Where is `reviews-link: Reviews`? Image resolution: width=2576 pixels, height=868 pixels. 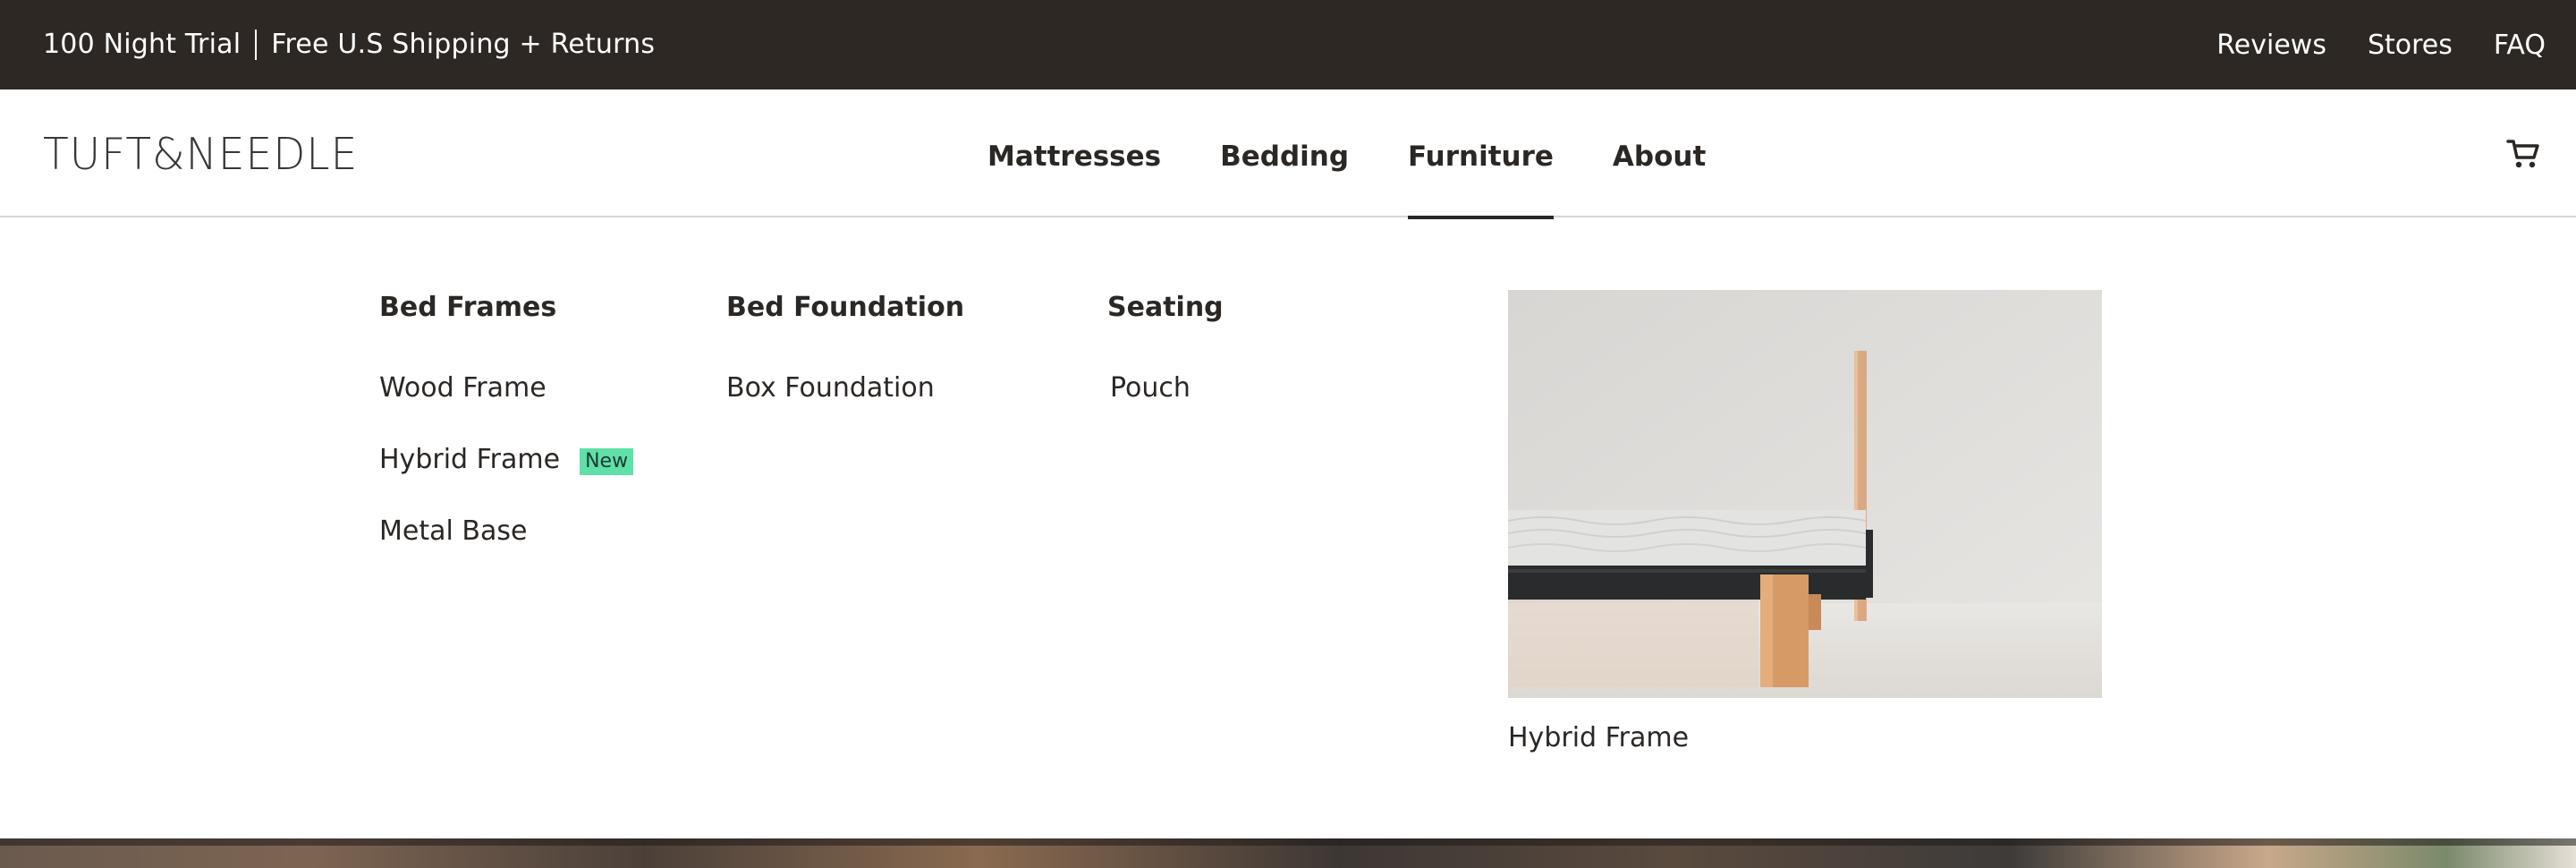 reviews-link: Reviews is located at coordinates (2271, 46).